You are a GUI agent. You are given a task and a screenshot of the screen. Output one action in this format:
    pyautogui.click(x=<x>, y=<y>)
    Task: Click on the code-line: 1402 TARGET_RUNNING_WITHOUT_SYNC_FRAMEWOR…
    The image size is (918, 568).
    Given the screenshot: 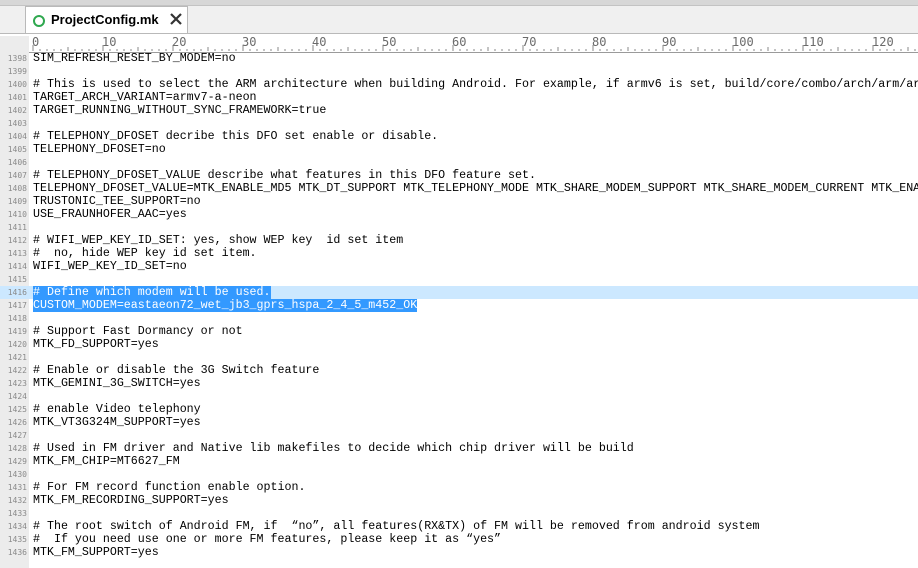 What is the action you would take?
    pyautogui.click(x=459, y=110)
    